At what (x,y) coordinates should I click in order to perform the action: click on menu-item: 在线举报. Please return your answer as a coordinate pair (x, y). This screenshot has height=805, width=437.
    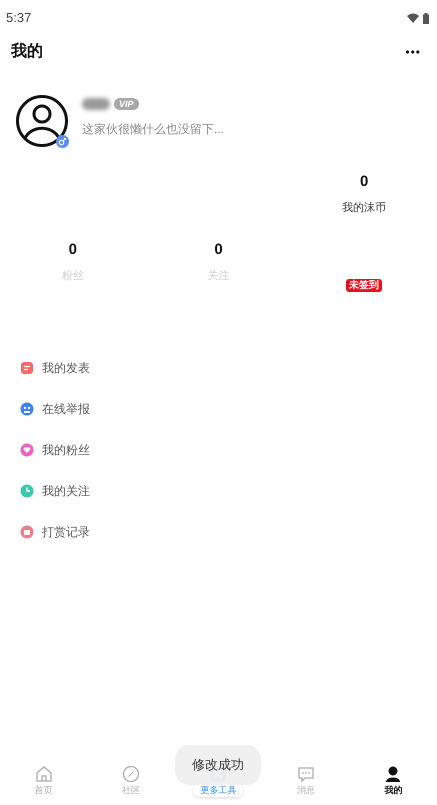
    Looking at the image, I should click on (66, 409).